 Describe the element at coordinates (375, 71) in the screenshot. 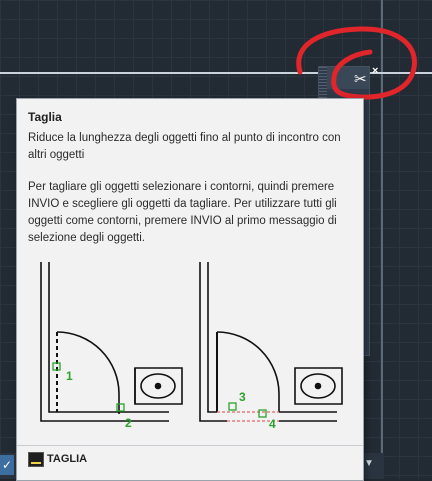

I see `palette-close-button: ×` at that location.